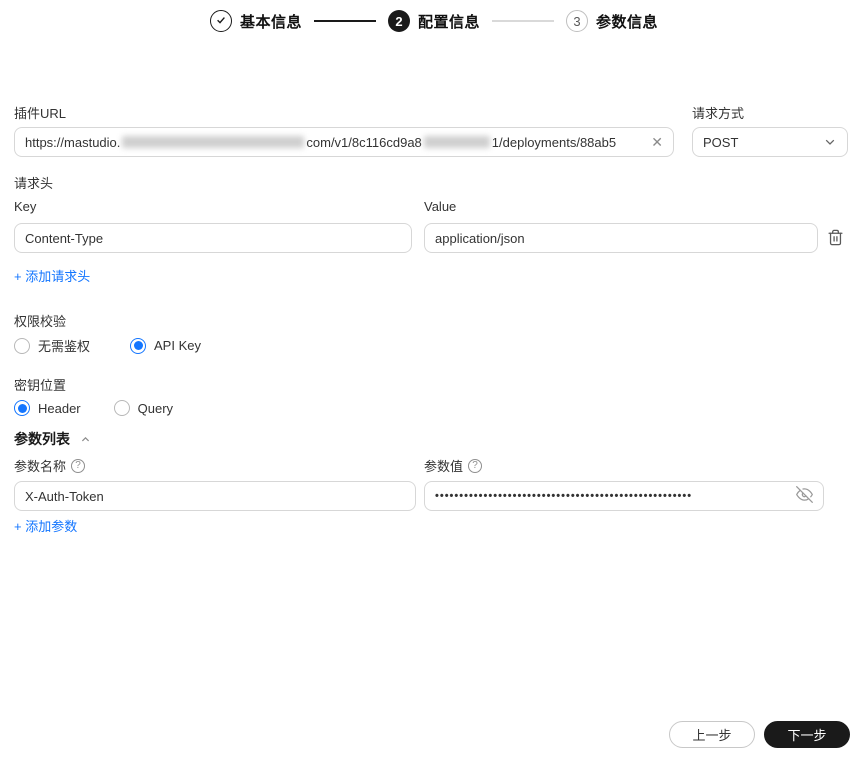  What do you see at coordinates (93, 408) in the screenshot?
I see `key-location-radio-group: Header Query` at bounding box center [93, 408].